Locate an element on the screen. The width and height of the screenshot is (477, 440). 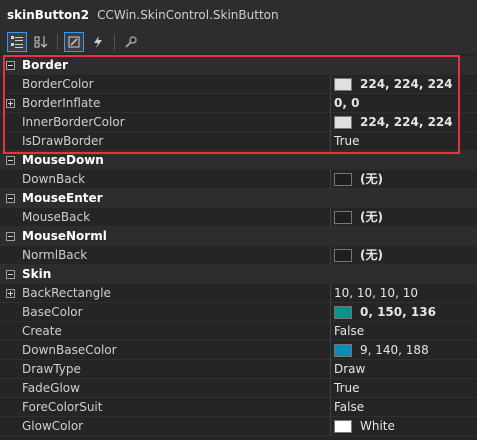
property-name: BaseColor is located at coordinates (52, 312).